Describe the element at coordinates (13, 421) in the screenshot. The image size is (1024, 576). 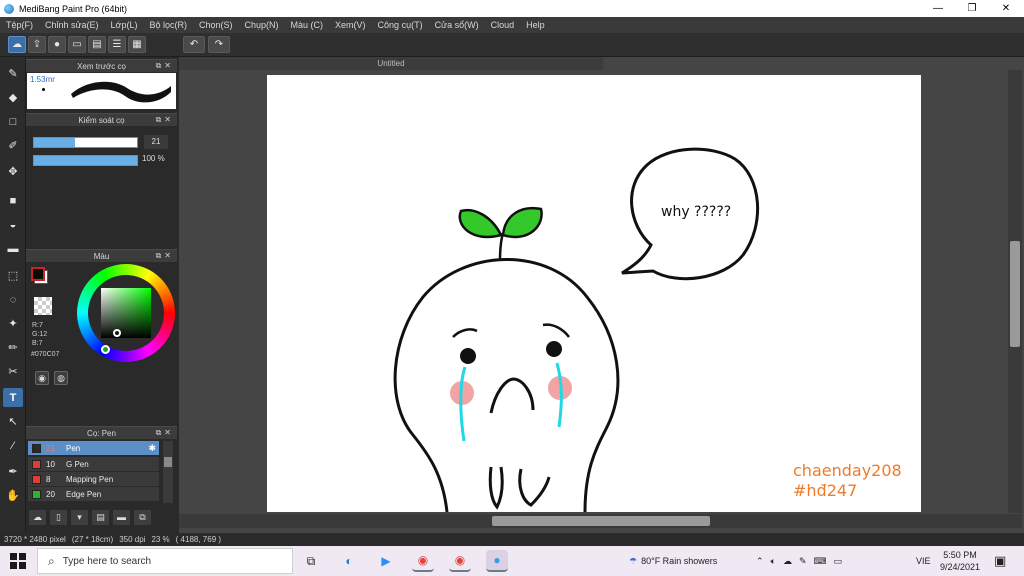
I see `operation-tool-icon: ↖` at that location.